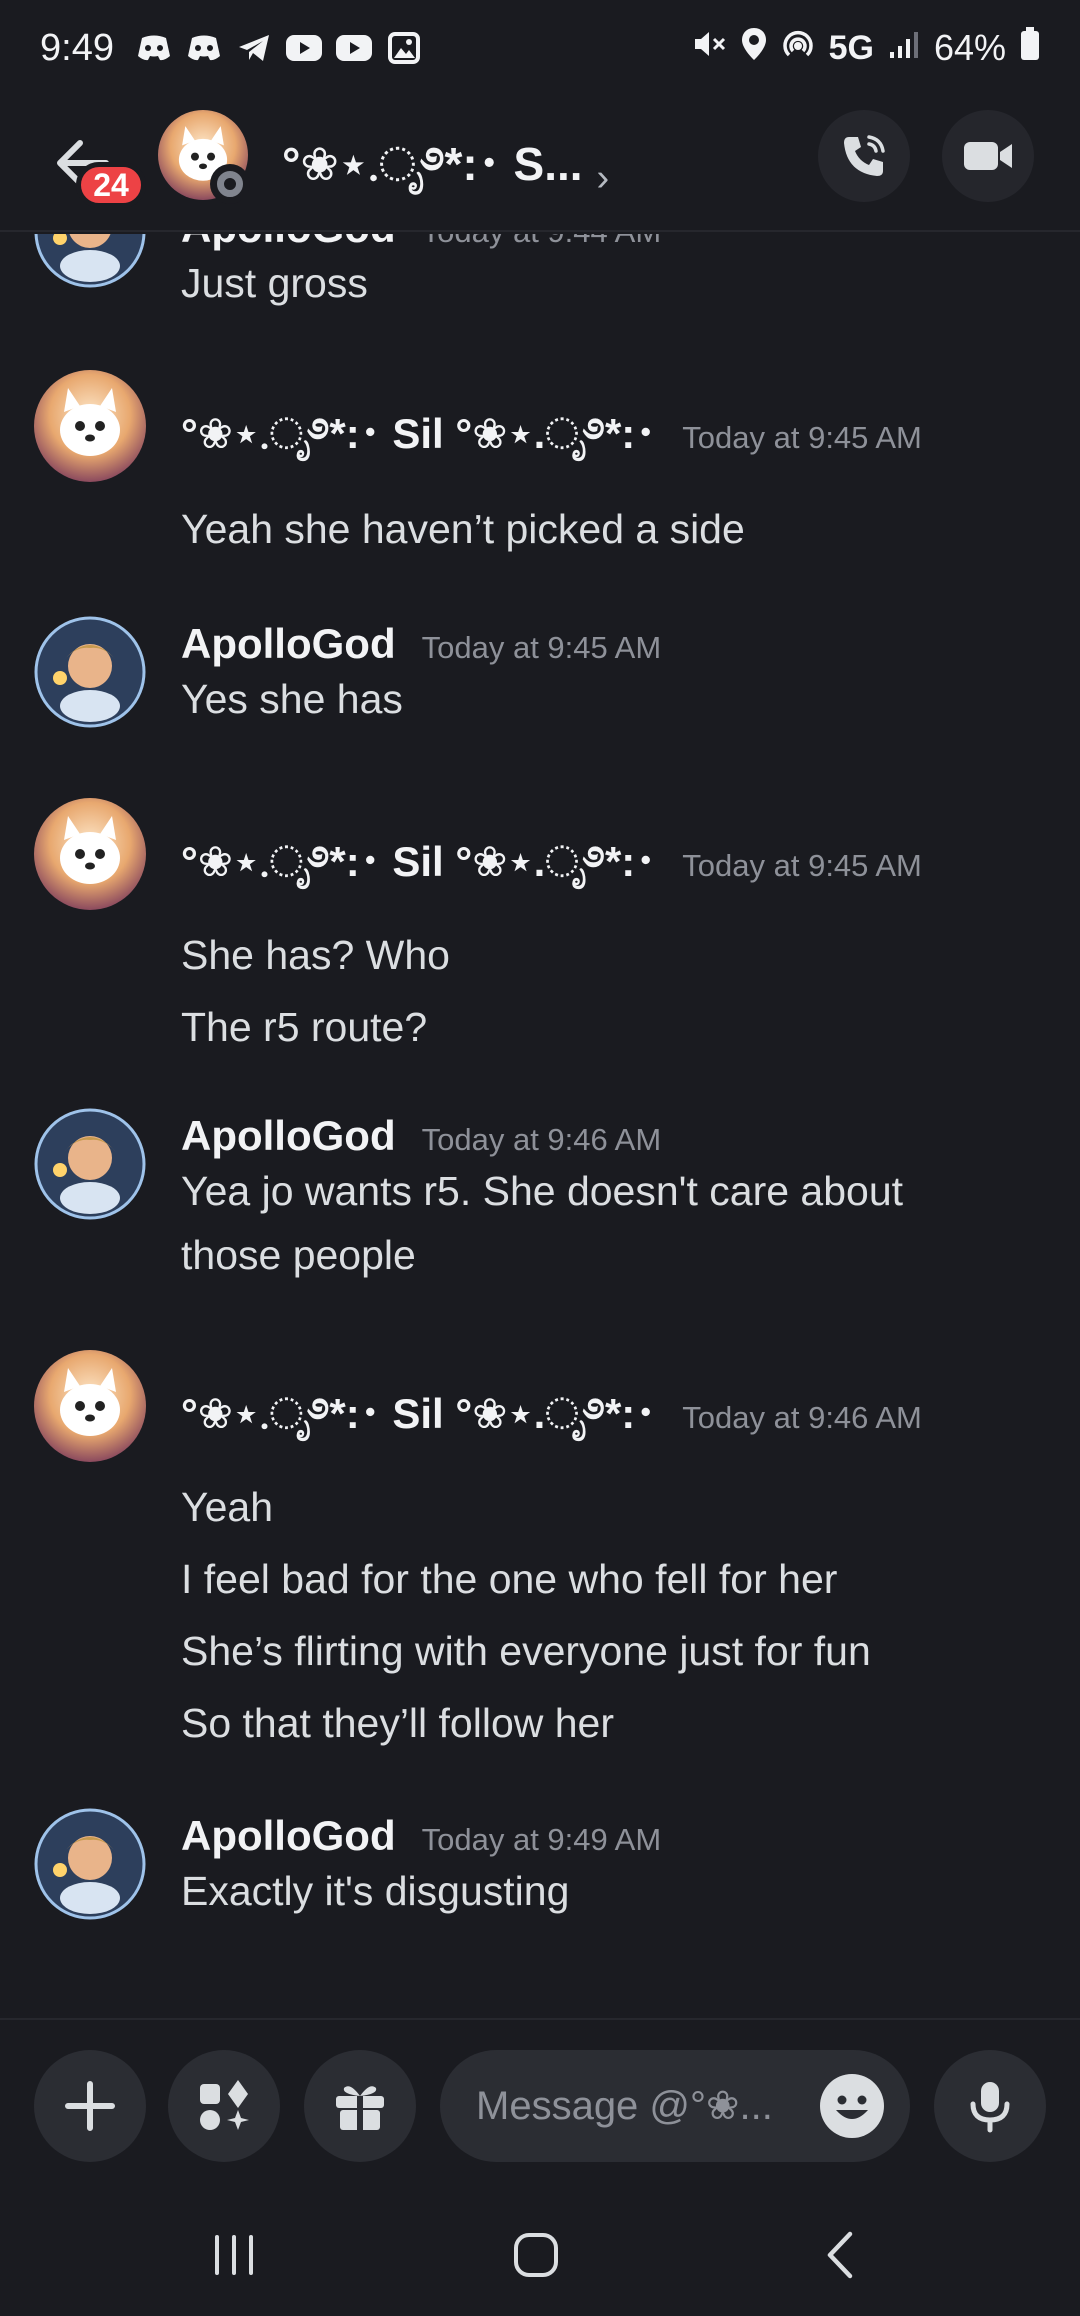 Image resolution: width=1080 pixels, height=2316 pixels. Describe the element at coordinates (541, 1839) in the screenshot. I see `message-timestamp: Today at 9:49 AM` at that location.